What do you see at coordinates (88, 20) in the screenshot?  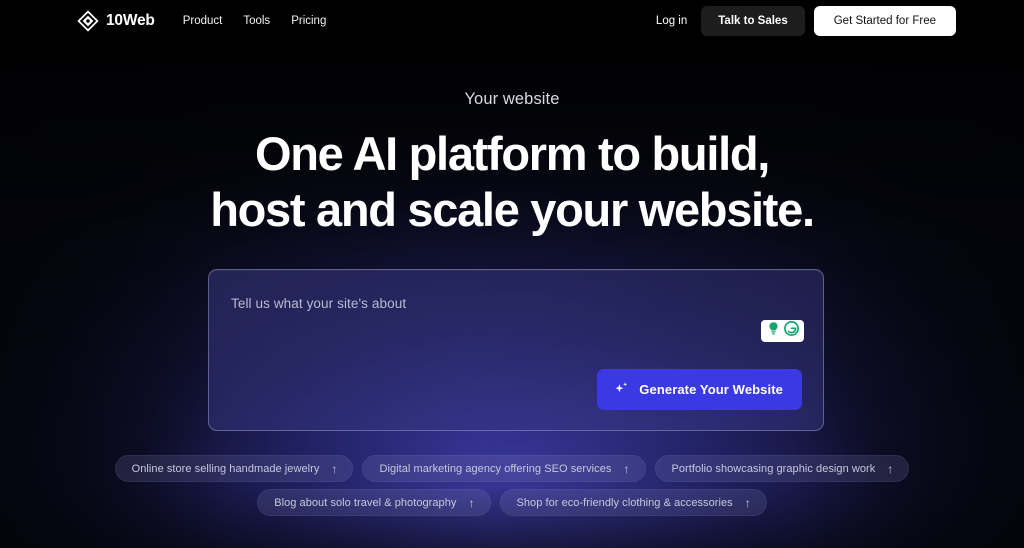 I see `diamond-logo-icon` at bounding box center [88, 20].